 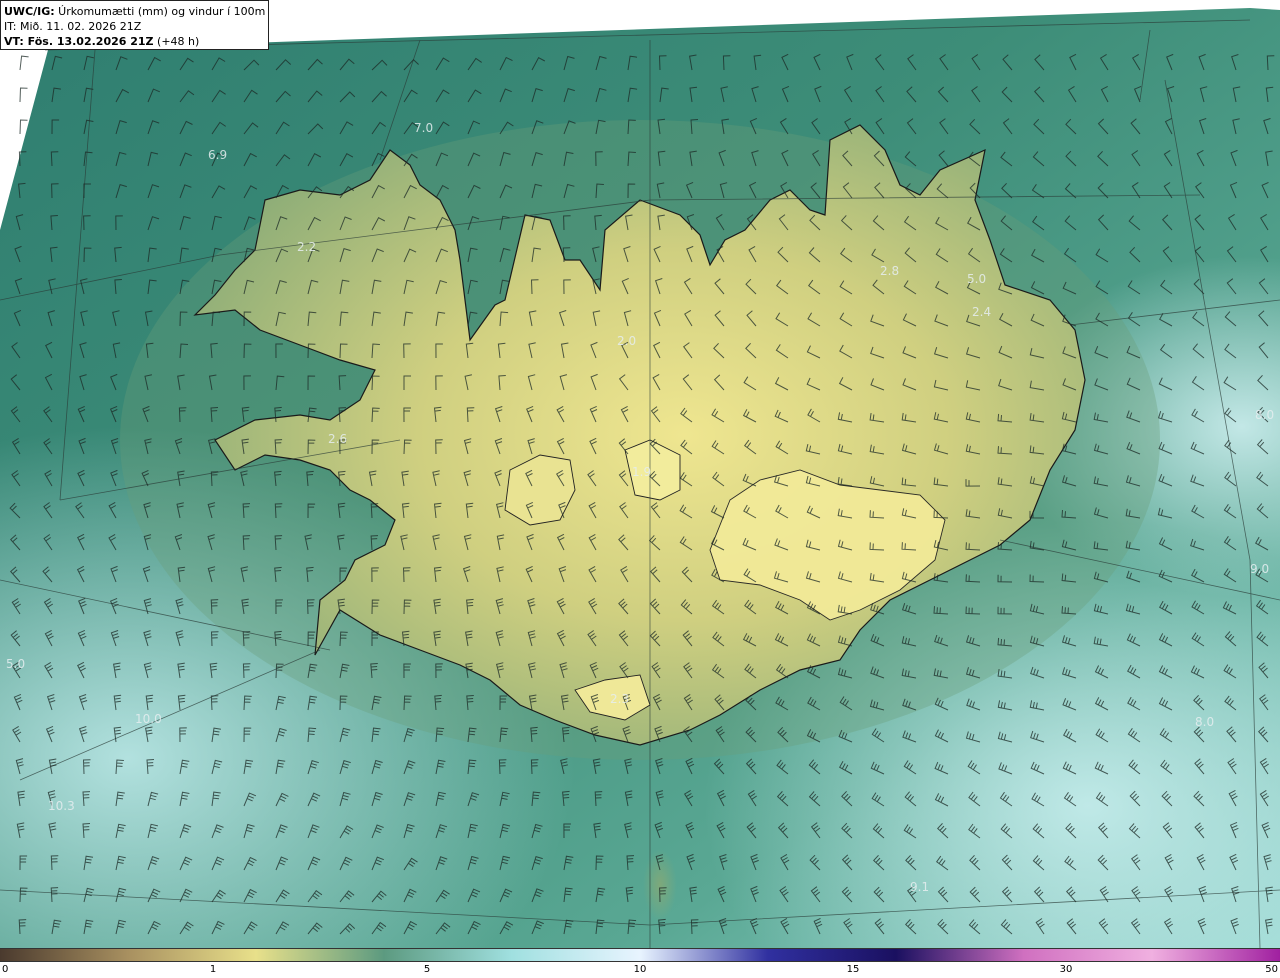 I want to click on valid-time: VT: Fös. 13.02.2026 21Z (+48 h), so click(x=134, y=41).